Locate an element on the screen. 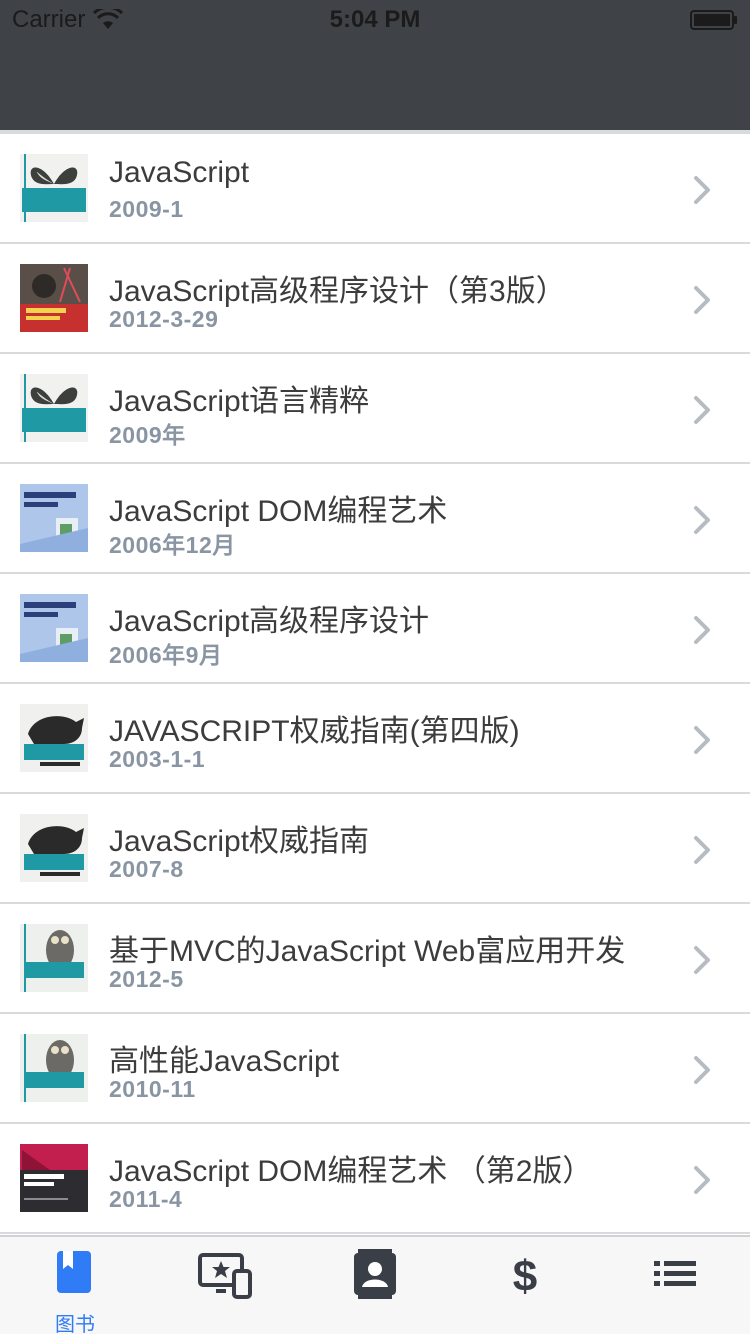 The image size is (750, 1334). book-row: JavaScript高级程序设计（第3版） 2012-3-29 is located at coordinates (375, 299).